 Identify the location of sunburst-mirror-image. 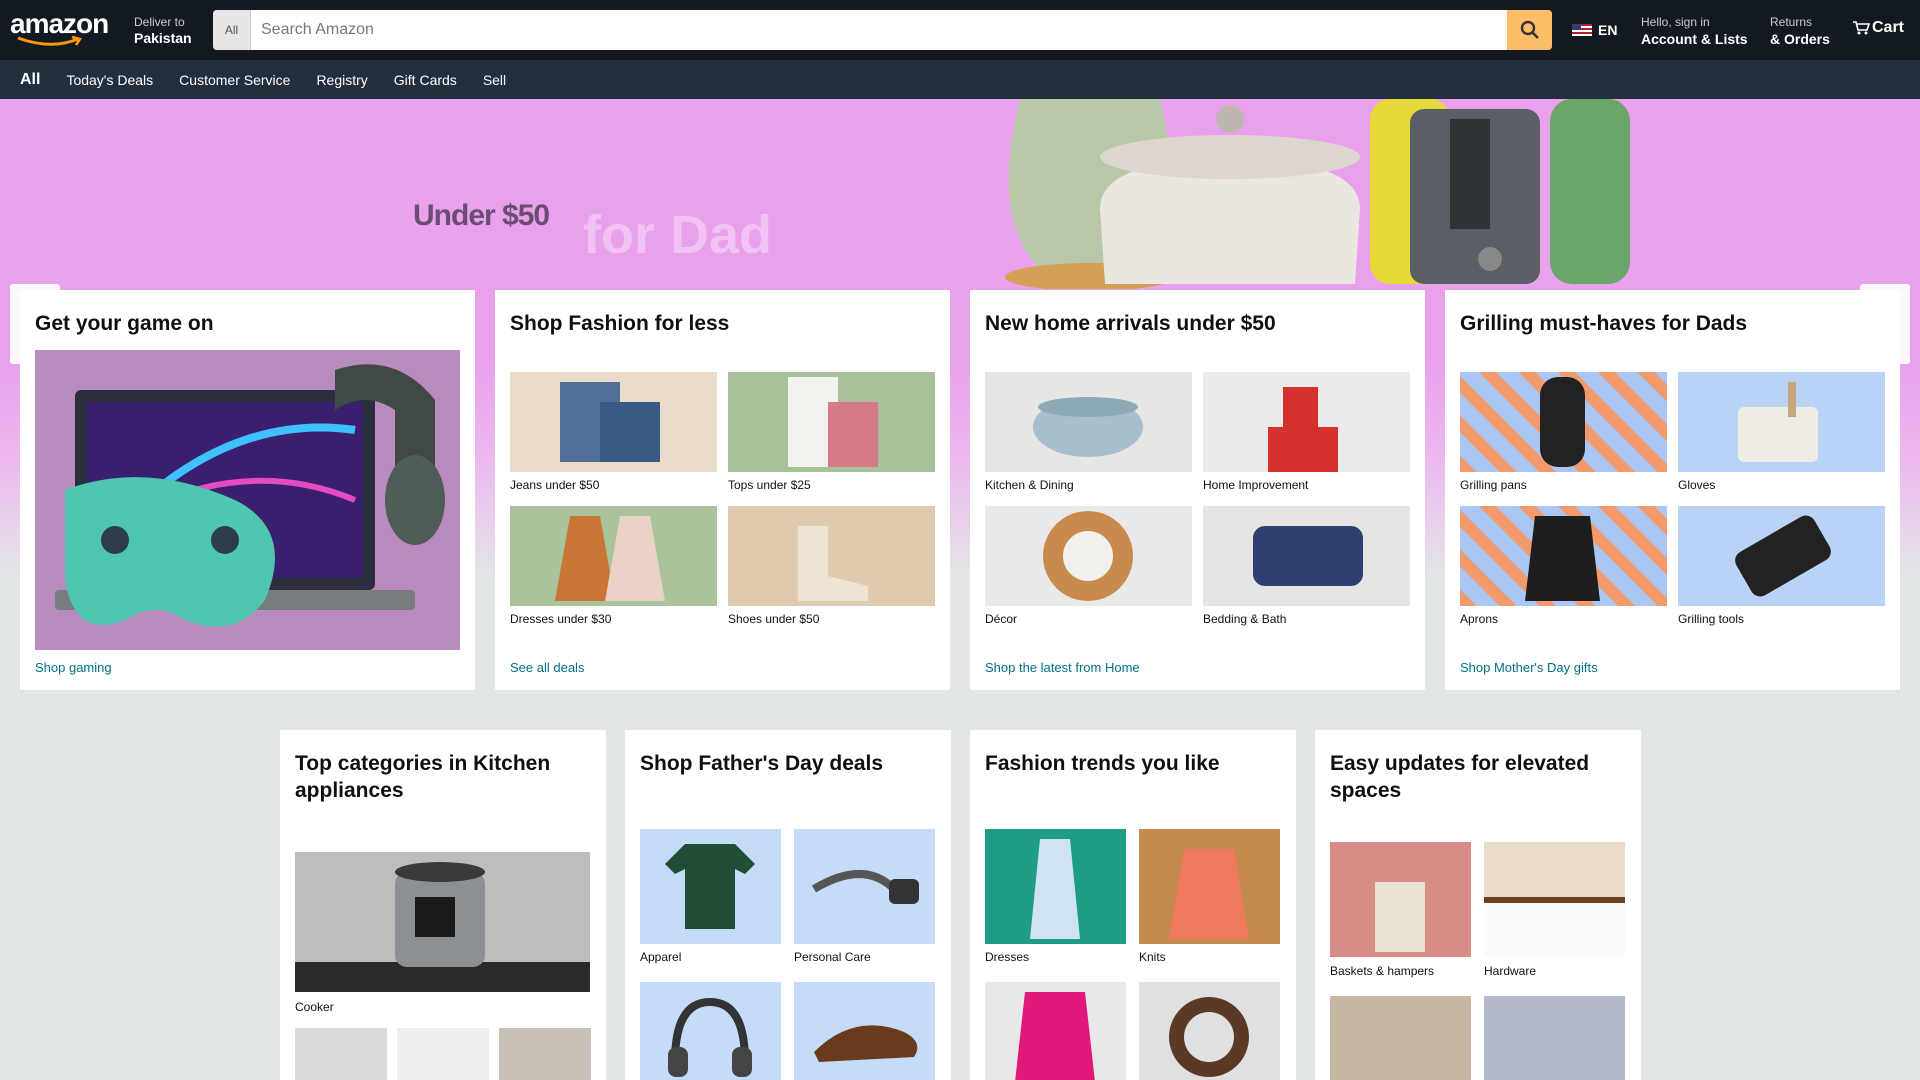
(1088, 556).